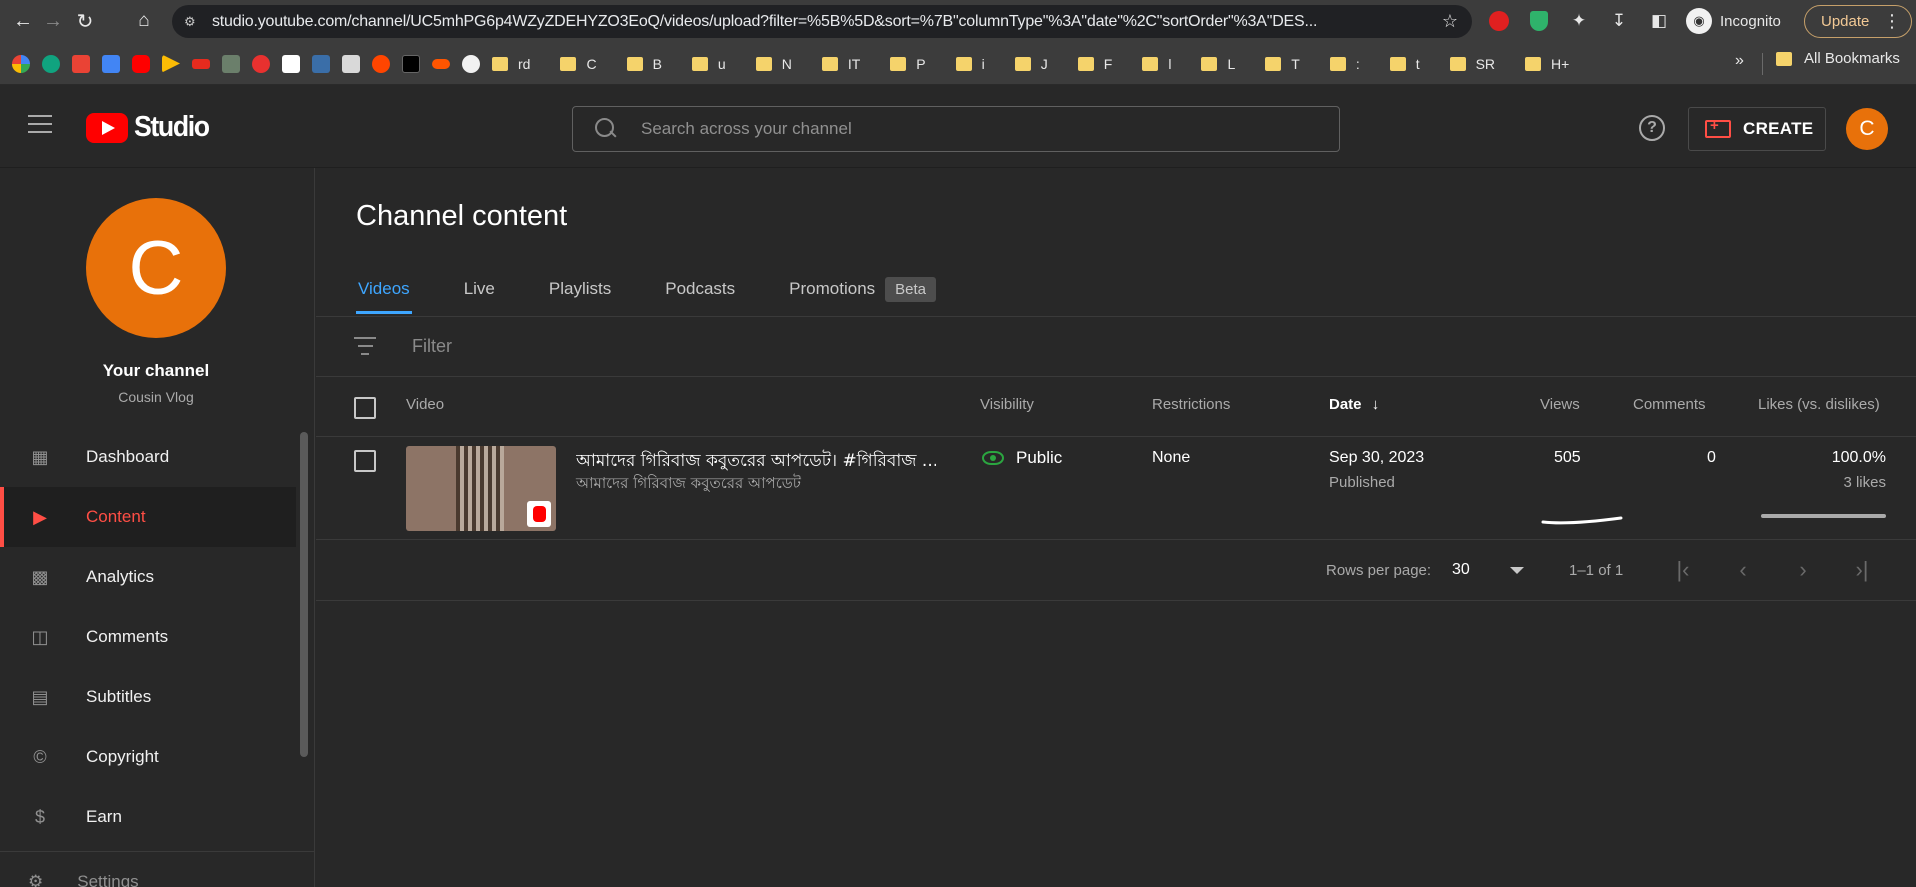  Describe the element at coordinates (1539, 21) in the screenshot. I see `shield-extension-icon` at that location.